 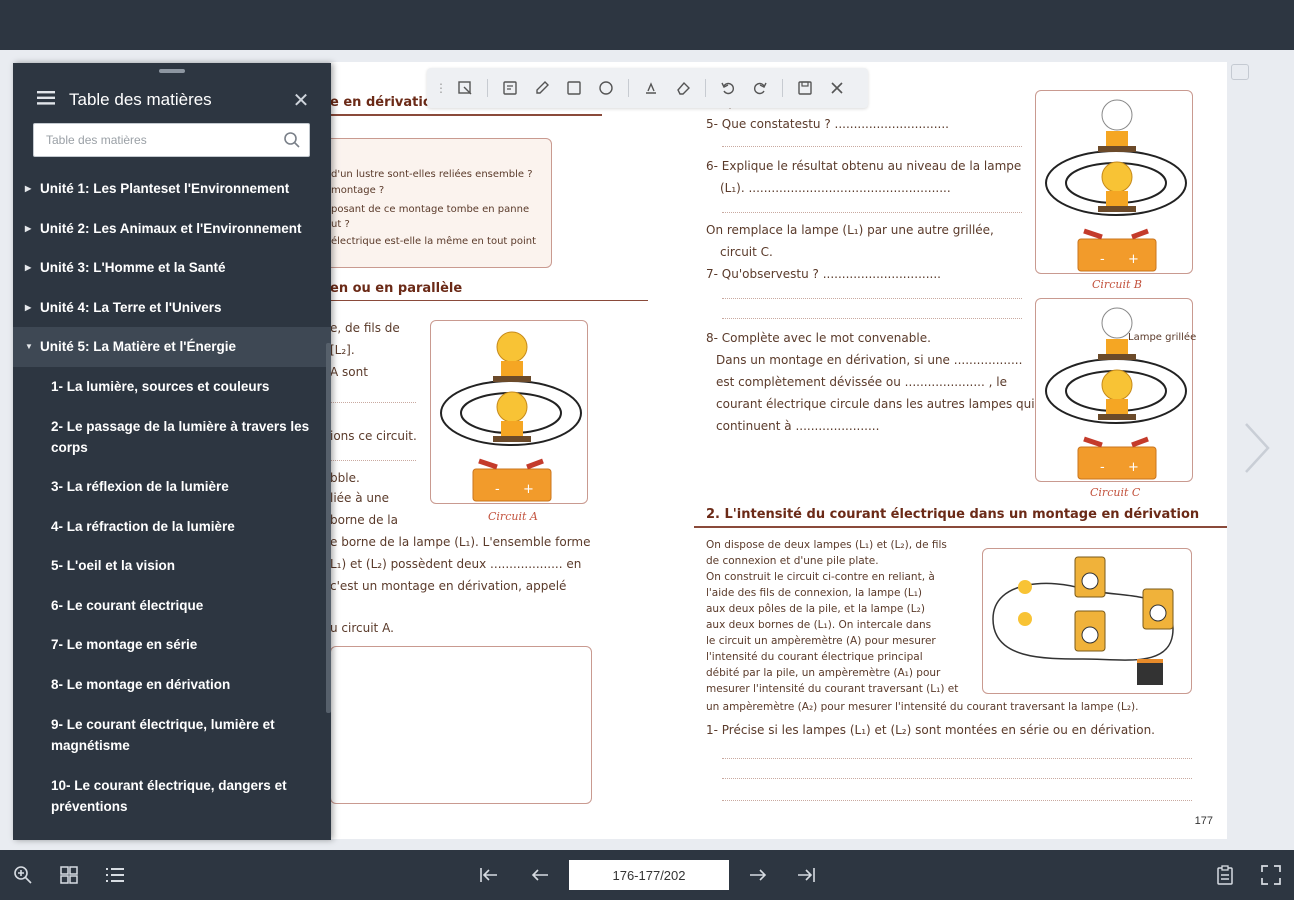 I want to click on highlighter-icon, so click(x=651, y=88).